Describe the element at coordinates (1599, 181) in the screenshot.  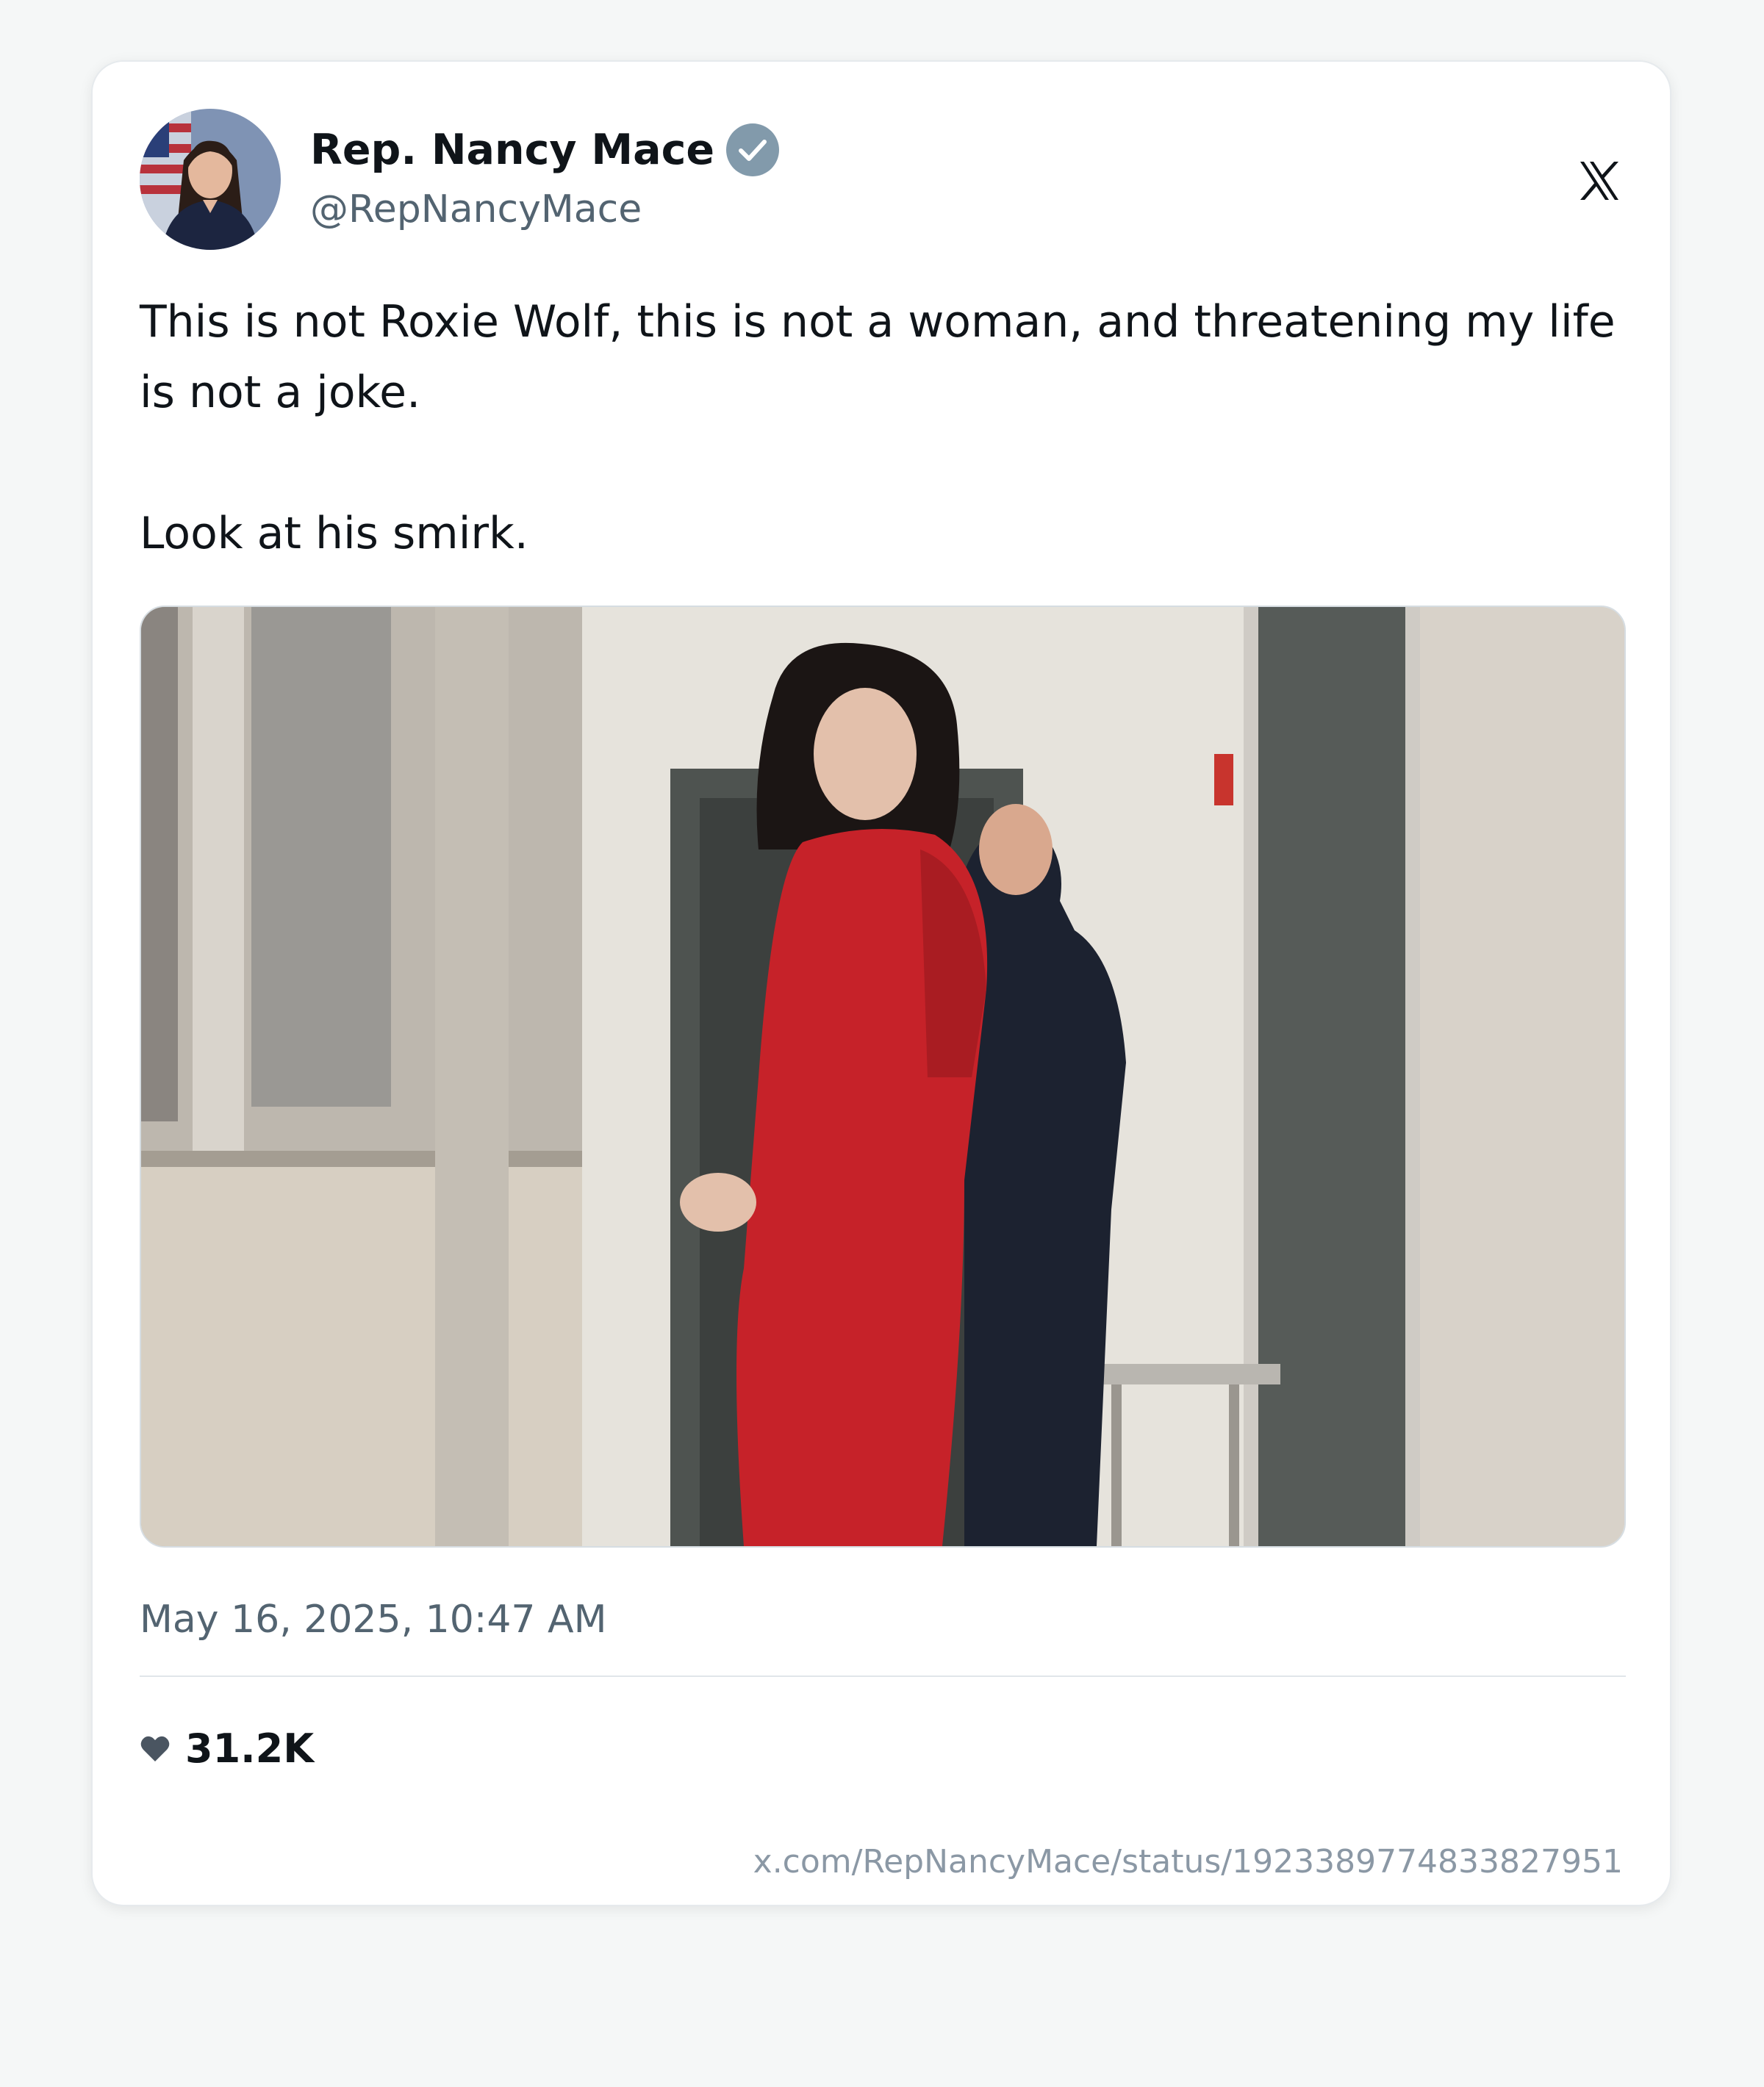
I see `x-logo-icon` at that location.